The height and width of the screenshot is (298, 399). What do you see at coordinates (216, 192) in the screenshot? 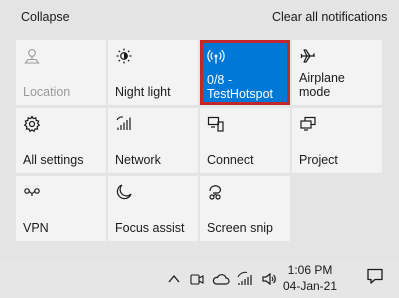
I see `screen-snip-icon` at bounding box center [216, 192].